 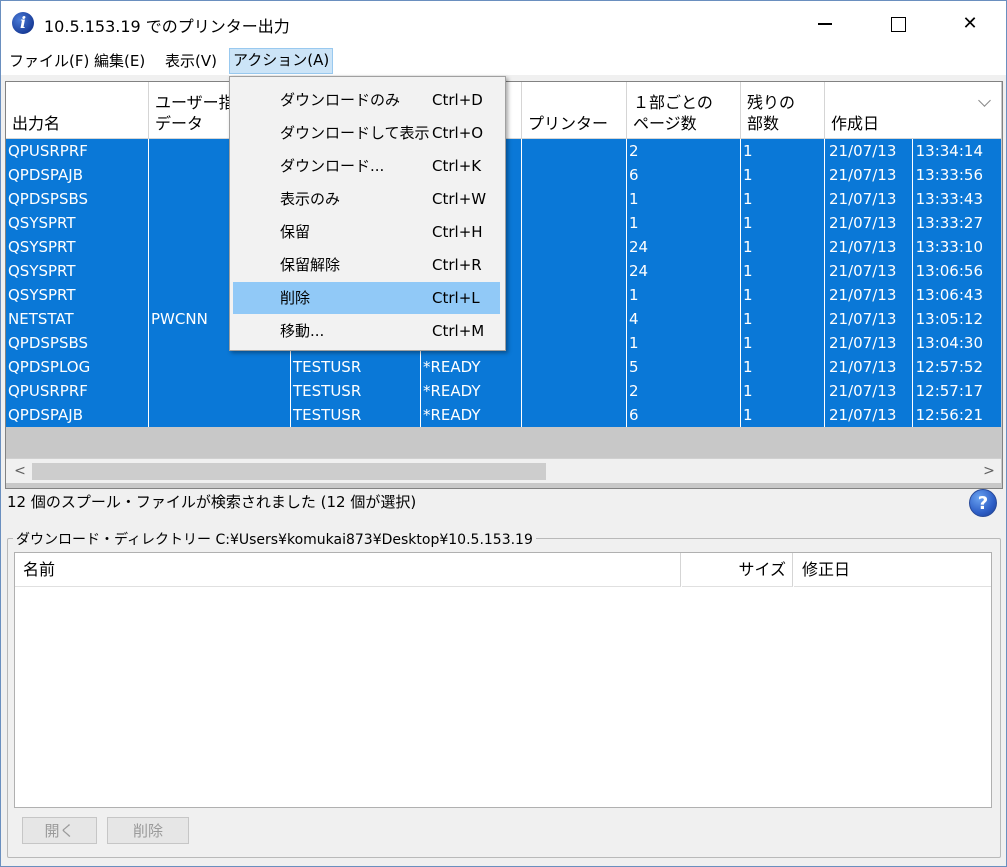 I want to click on menu-item-label: 表示のみ, so click(x=310, y=199).